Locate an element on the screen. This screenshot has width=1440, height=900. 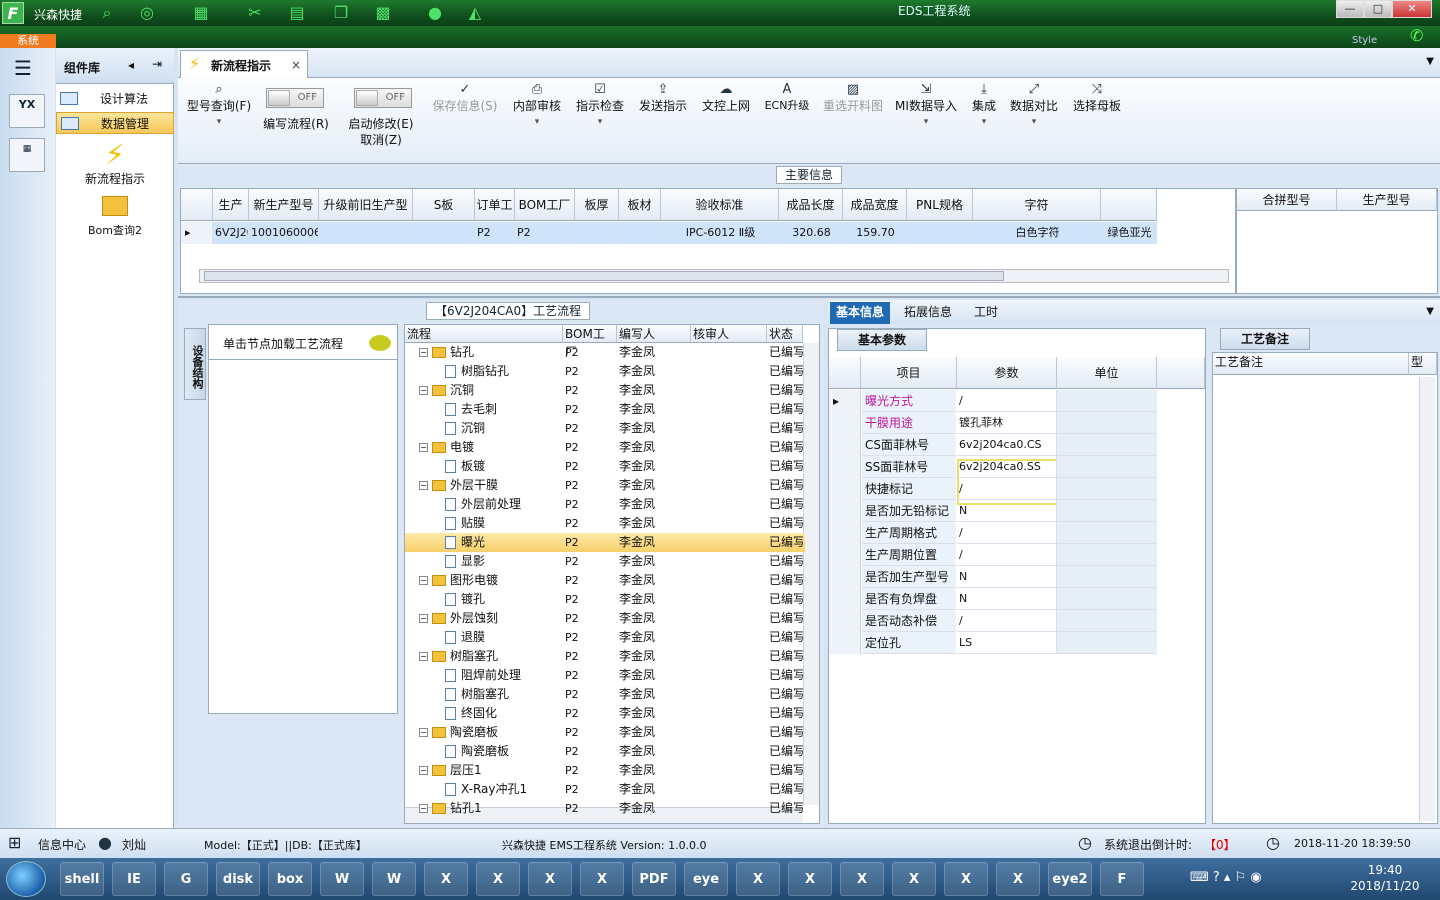
tree-row: X-Ray冲孔1 P2 李金凤 已编写 is located at coordinates (605, 789).